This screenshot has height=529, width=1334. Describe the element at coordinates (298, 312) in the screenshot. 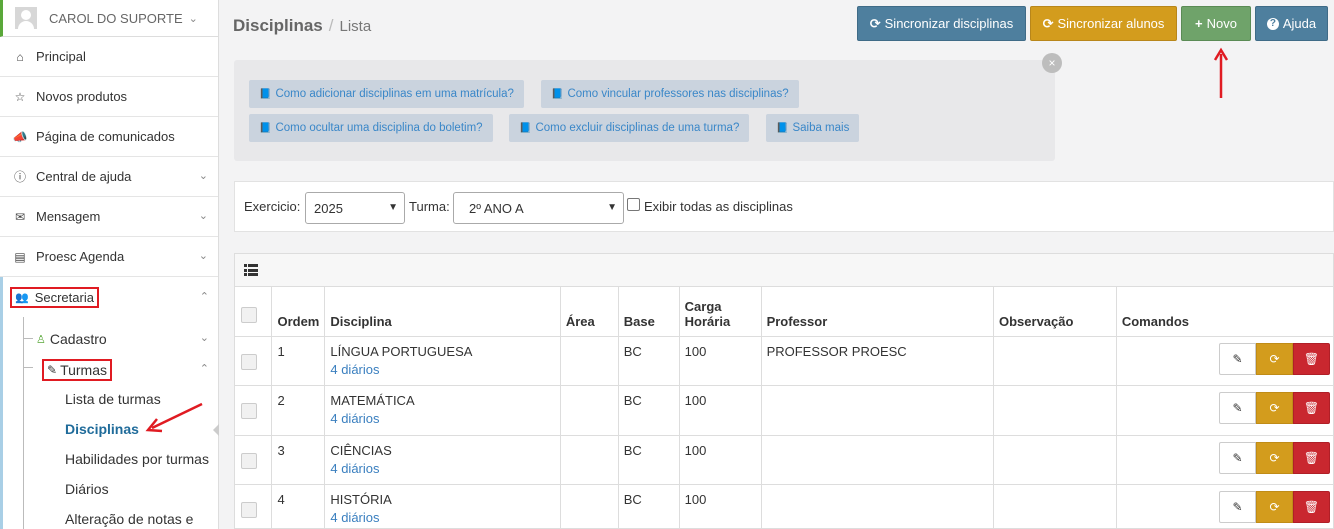

I see `col-ordem: Ordem` at that location.